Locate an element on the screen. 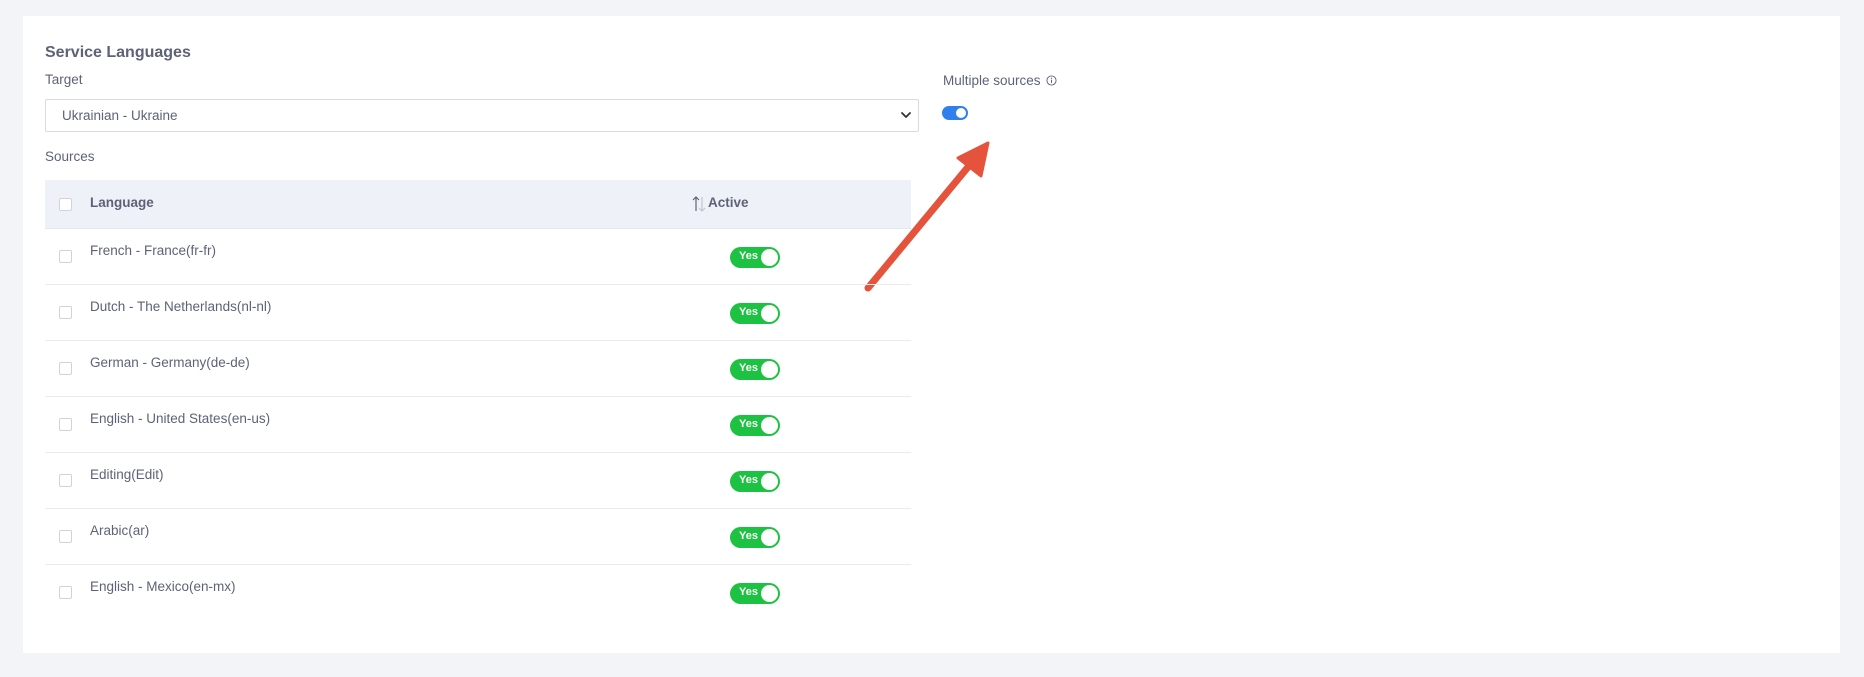  multiple-sources-text: Multiple sources is located at coordinates (992, 80).